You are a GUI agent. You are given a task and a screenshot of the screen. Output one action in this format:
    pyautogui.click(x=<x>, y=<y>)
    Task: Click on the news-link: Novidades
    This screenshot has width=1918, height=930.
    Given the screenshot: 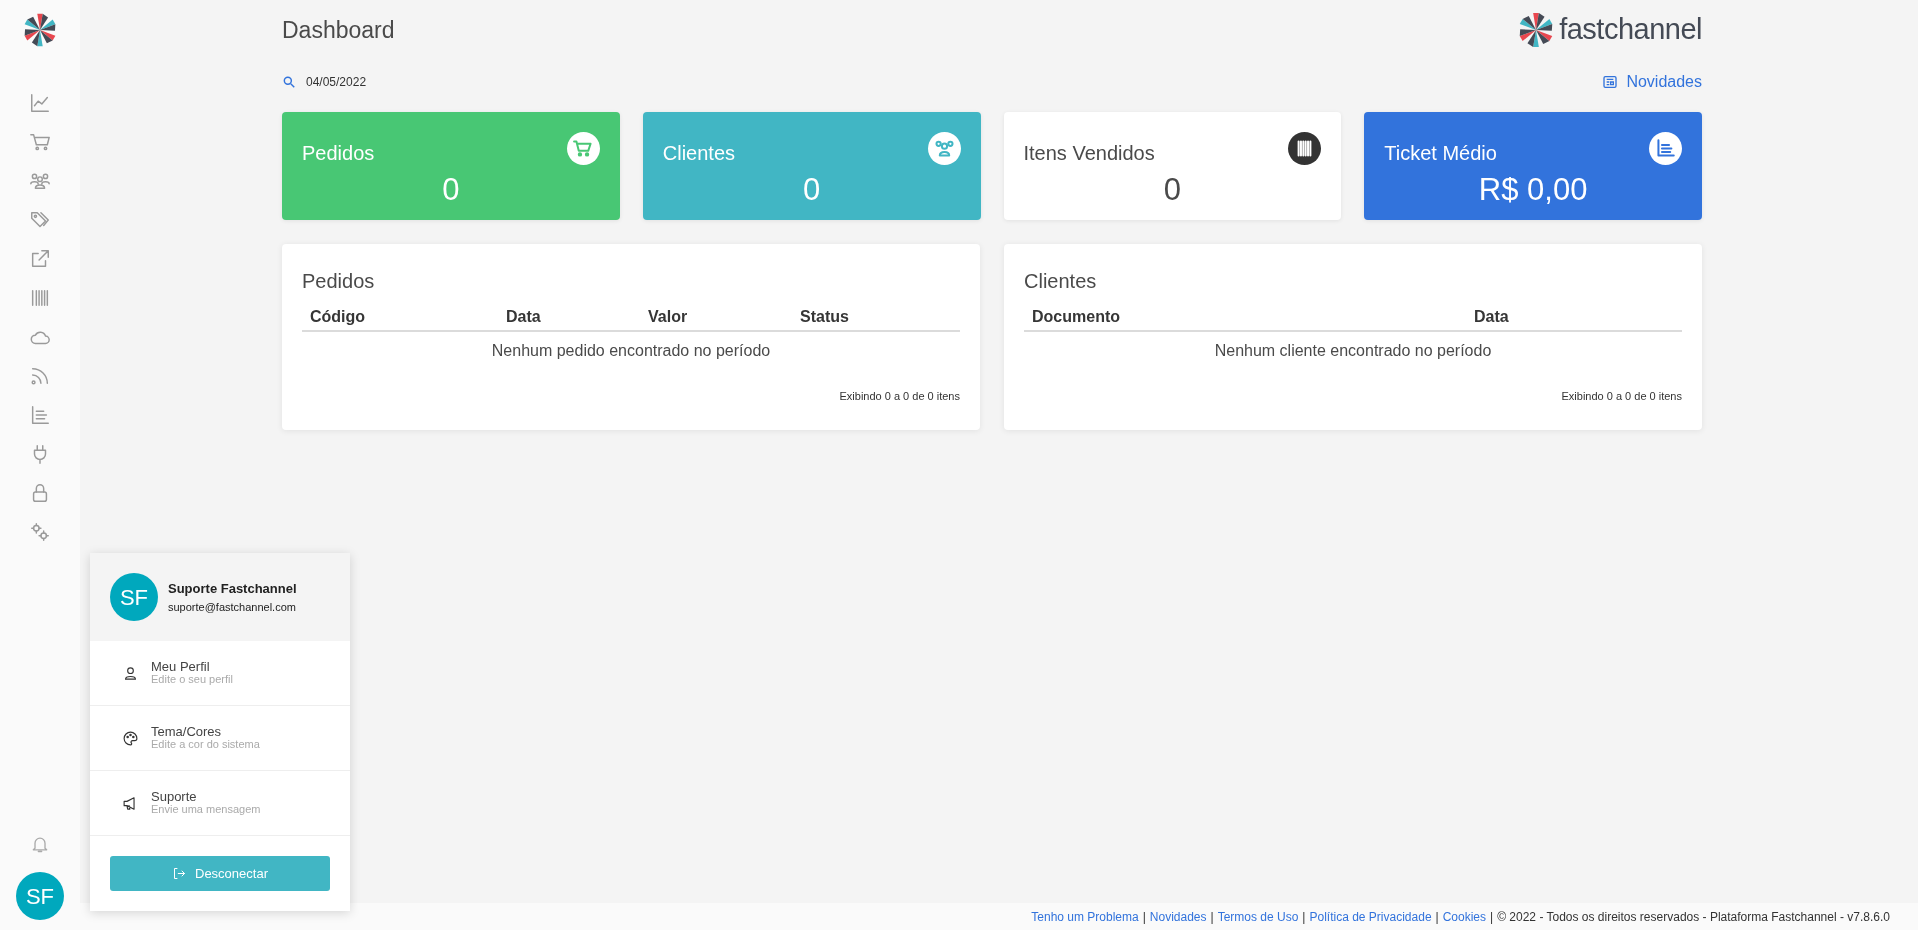 What is the action you would take?
    pyautogui.click(x=1652, y=82)
    